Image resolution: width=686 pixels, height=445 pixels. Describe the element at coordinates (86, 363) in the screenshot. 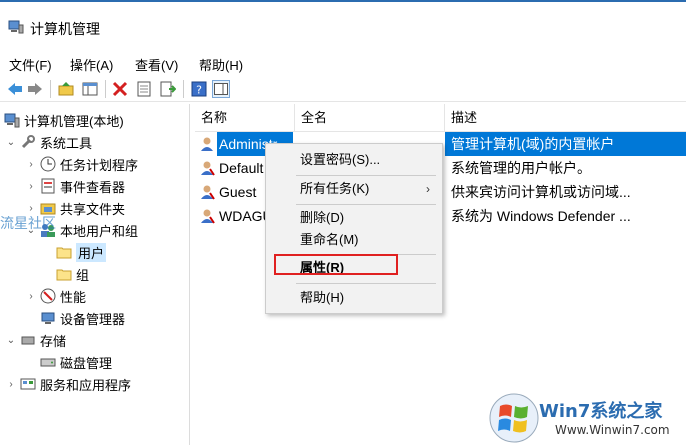

I see `tree-item-label: 磁盘管理` at that location.